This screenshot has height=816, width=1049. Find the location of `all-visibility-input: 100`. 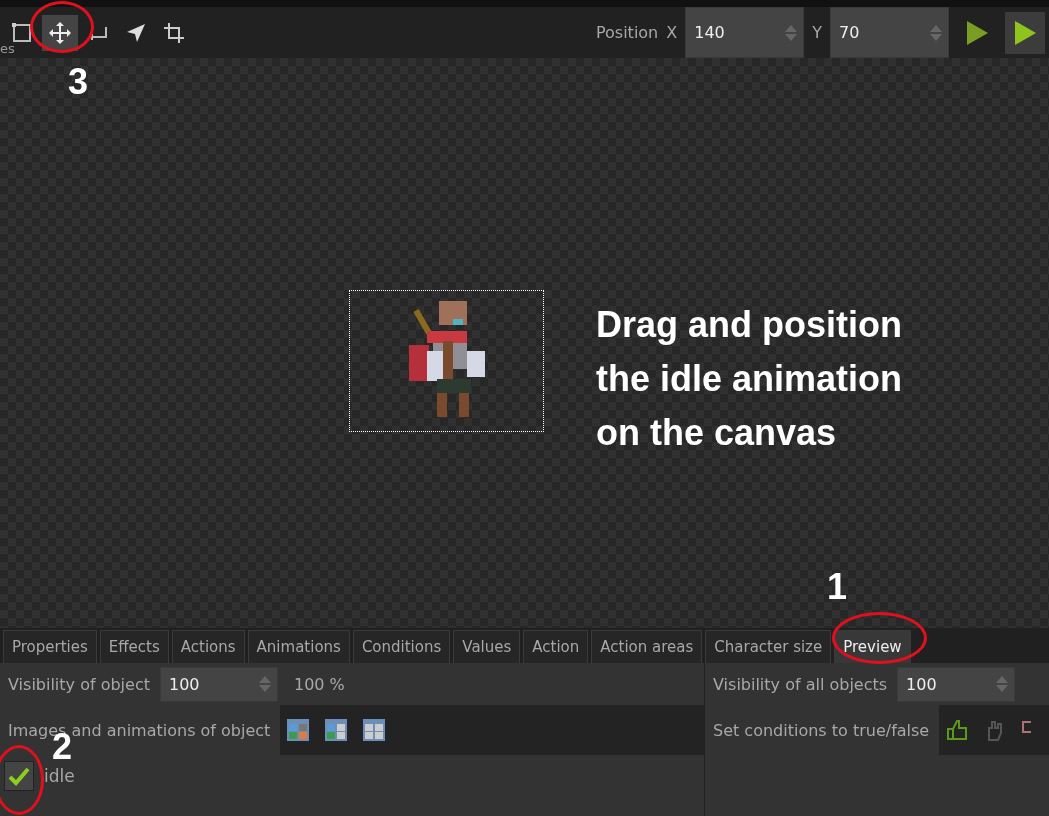

all-visibility-input: 100 is located at coordinates (956, 684).